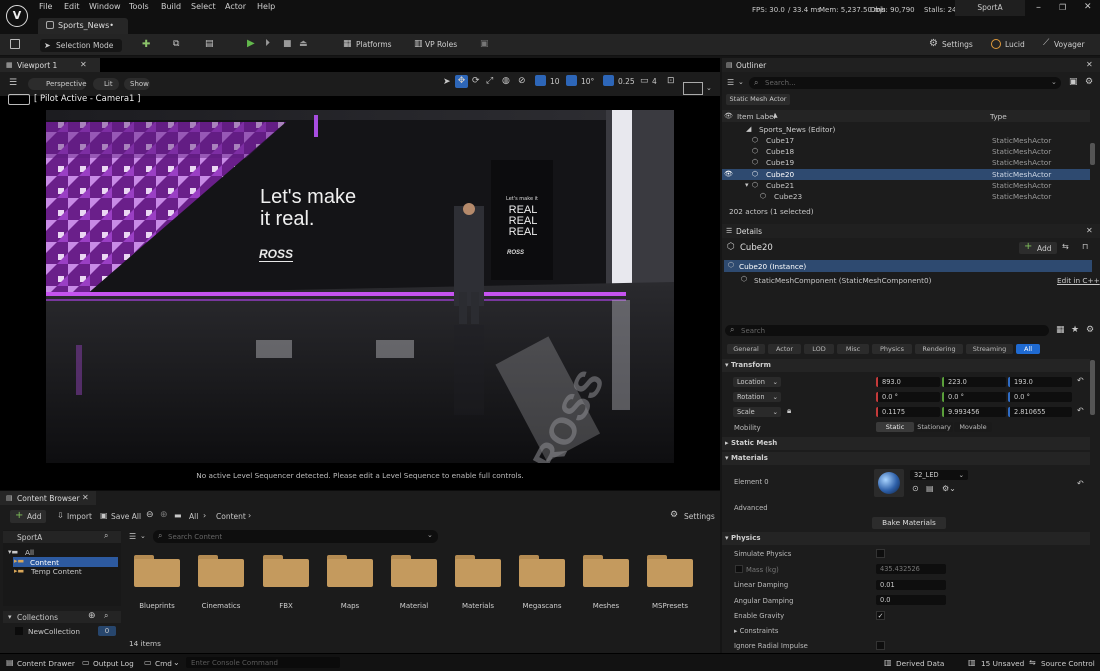 This screenshot has width=1100, height=671. I want to click on menu-build: Build, so click(171, 6).